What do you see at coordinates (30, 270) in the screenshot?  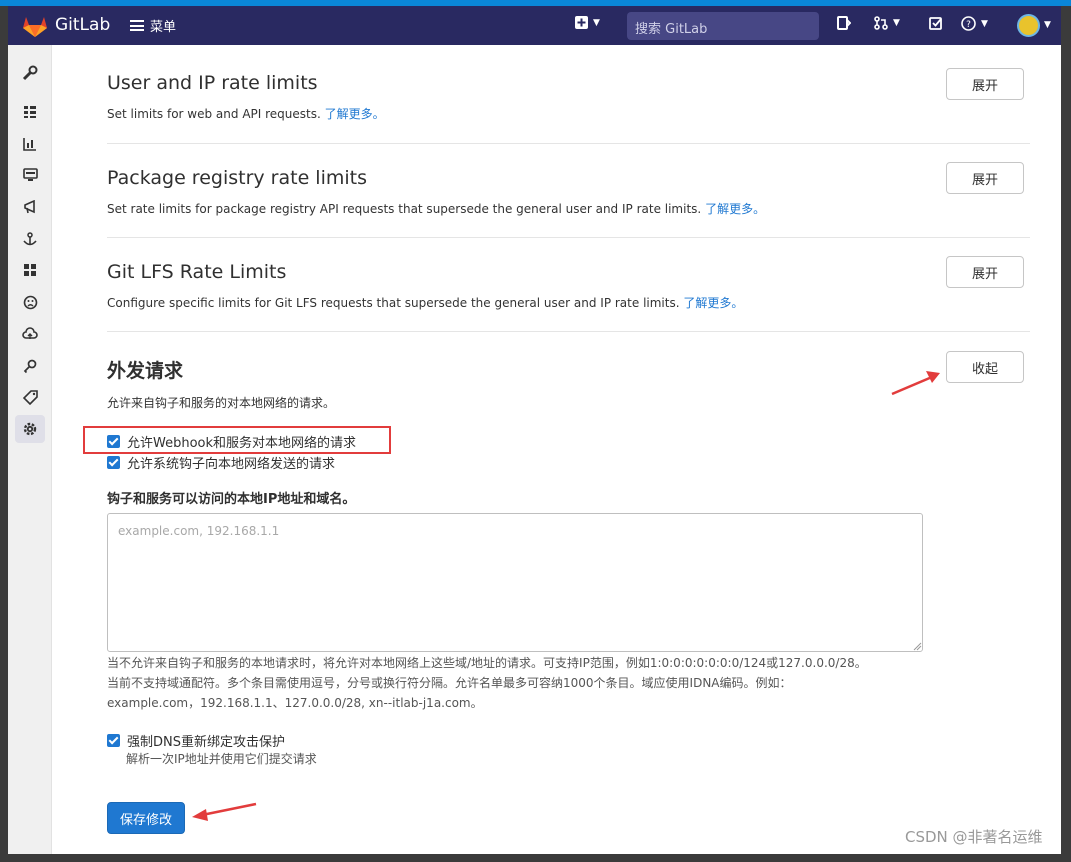 I see `applications-grid-icon` at bounding box center [30, 270].